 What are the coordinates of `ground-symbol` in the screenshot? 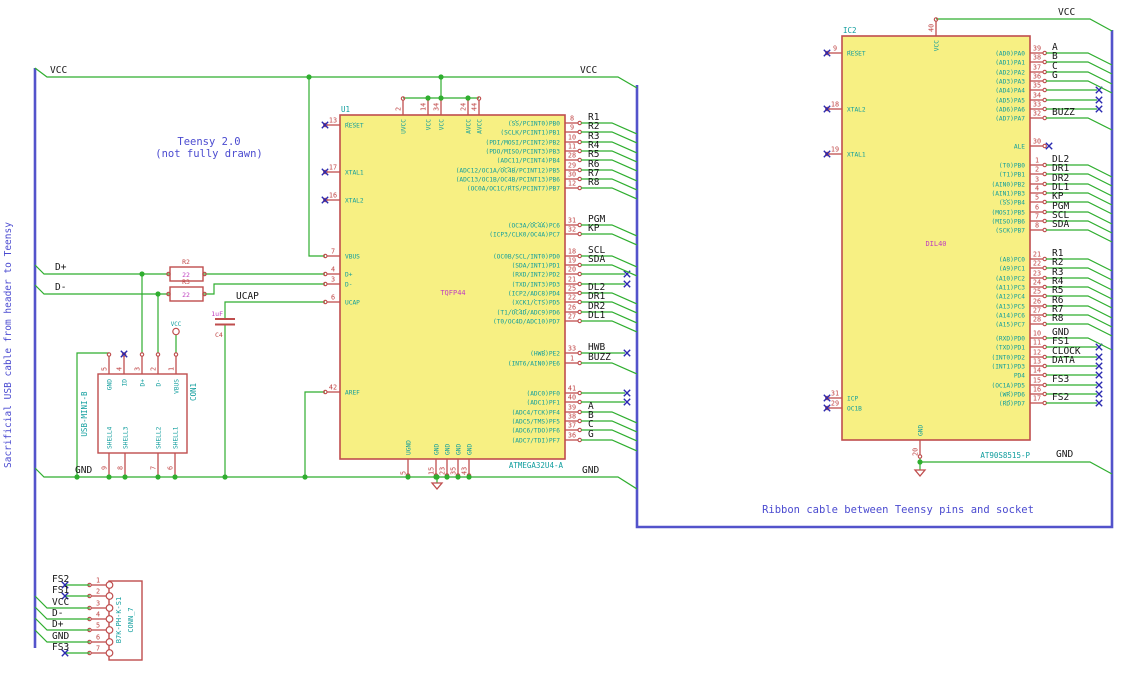 It's located at (920, 473).